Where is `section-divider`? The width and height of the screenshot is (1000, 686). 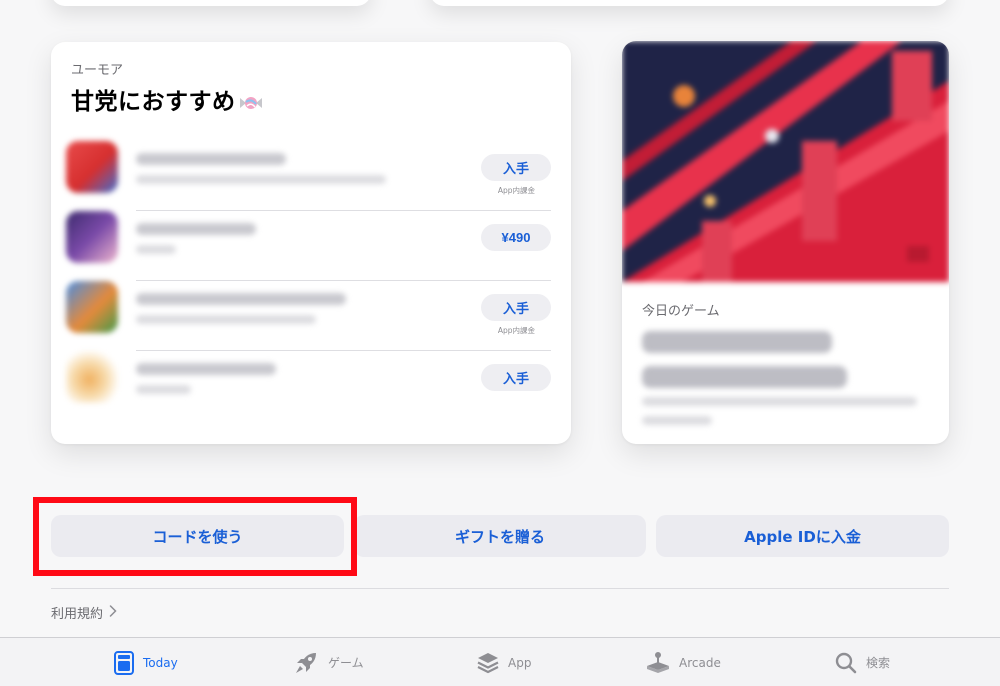 section-divider is located at coordinates (500, 588).